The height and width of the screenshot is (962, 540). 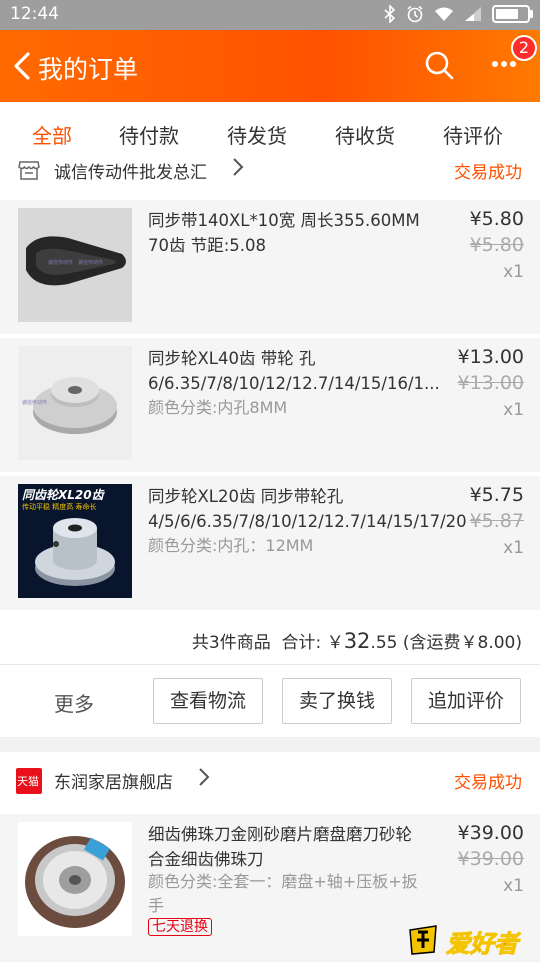 What do you see at coordinates (496, 245) in the screenshot?
I see `product-original-price: ¥5.80` at bounding box center [496, 245].